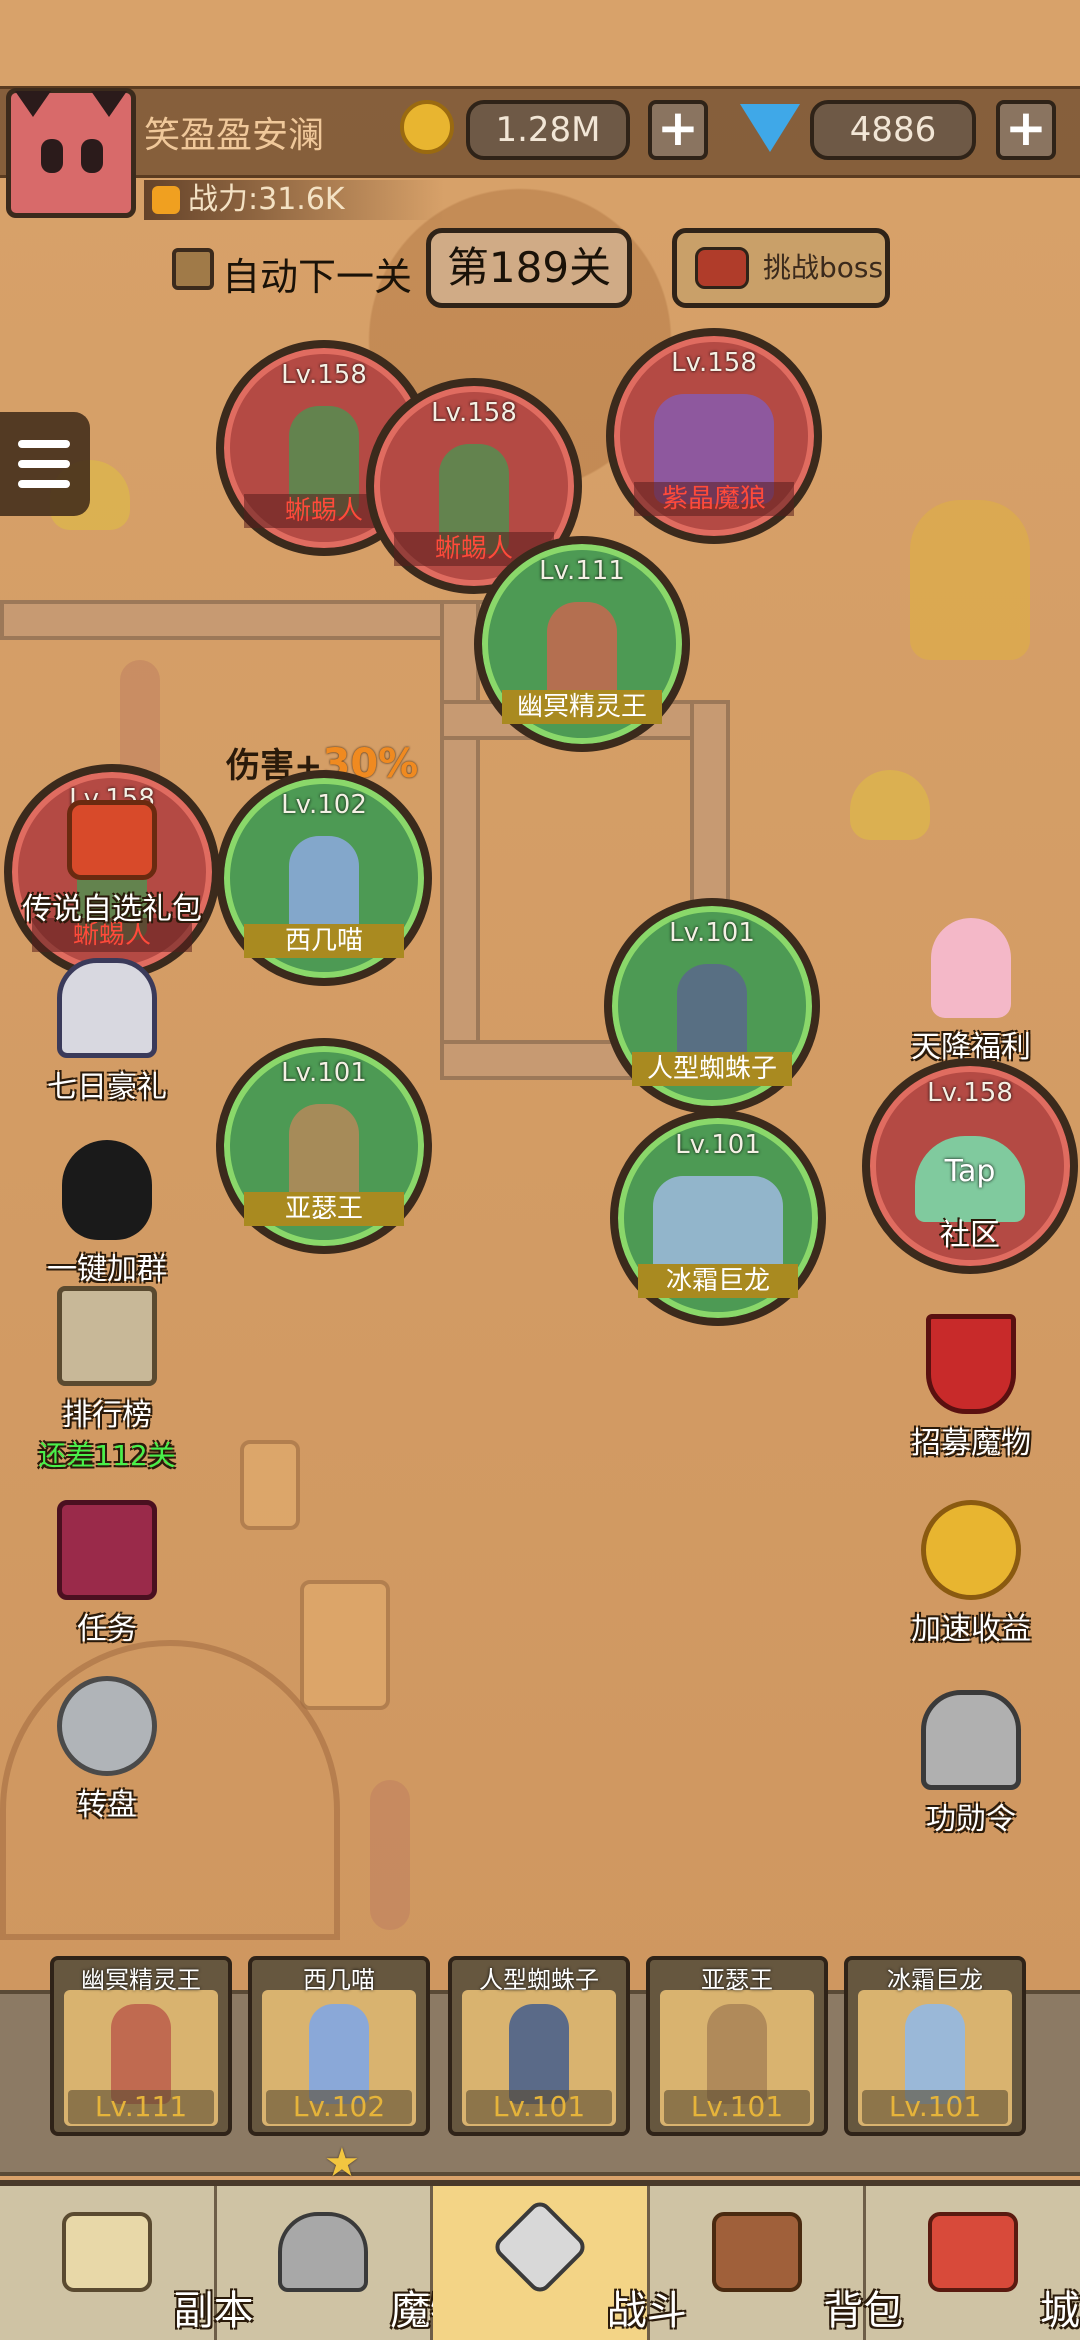 This screenshot has width=1080, height=2340. I want to click on ally-king-arthur: Lv.101 亚瑟王, so click(324, 1146).